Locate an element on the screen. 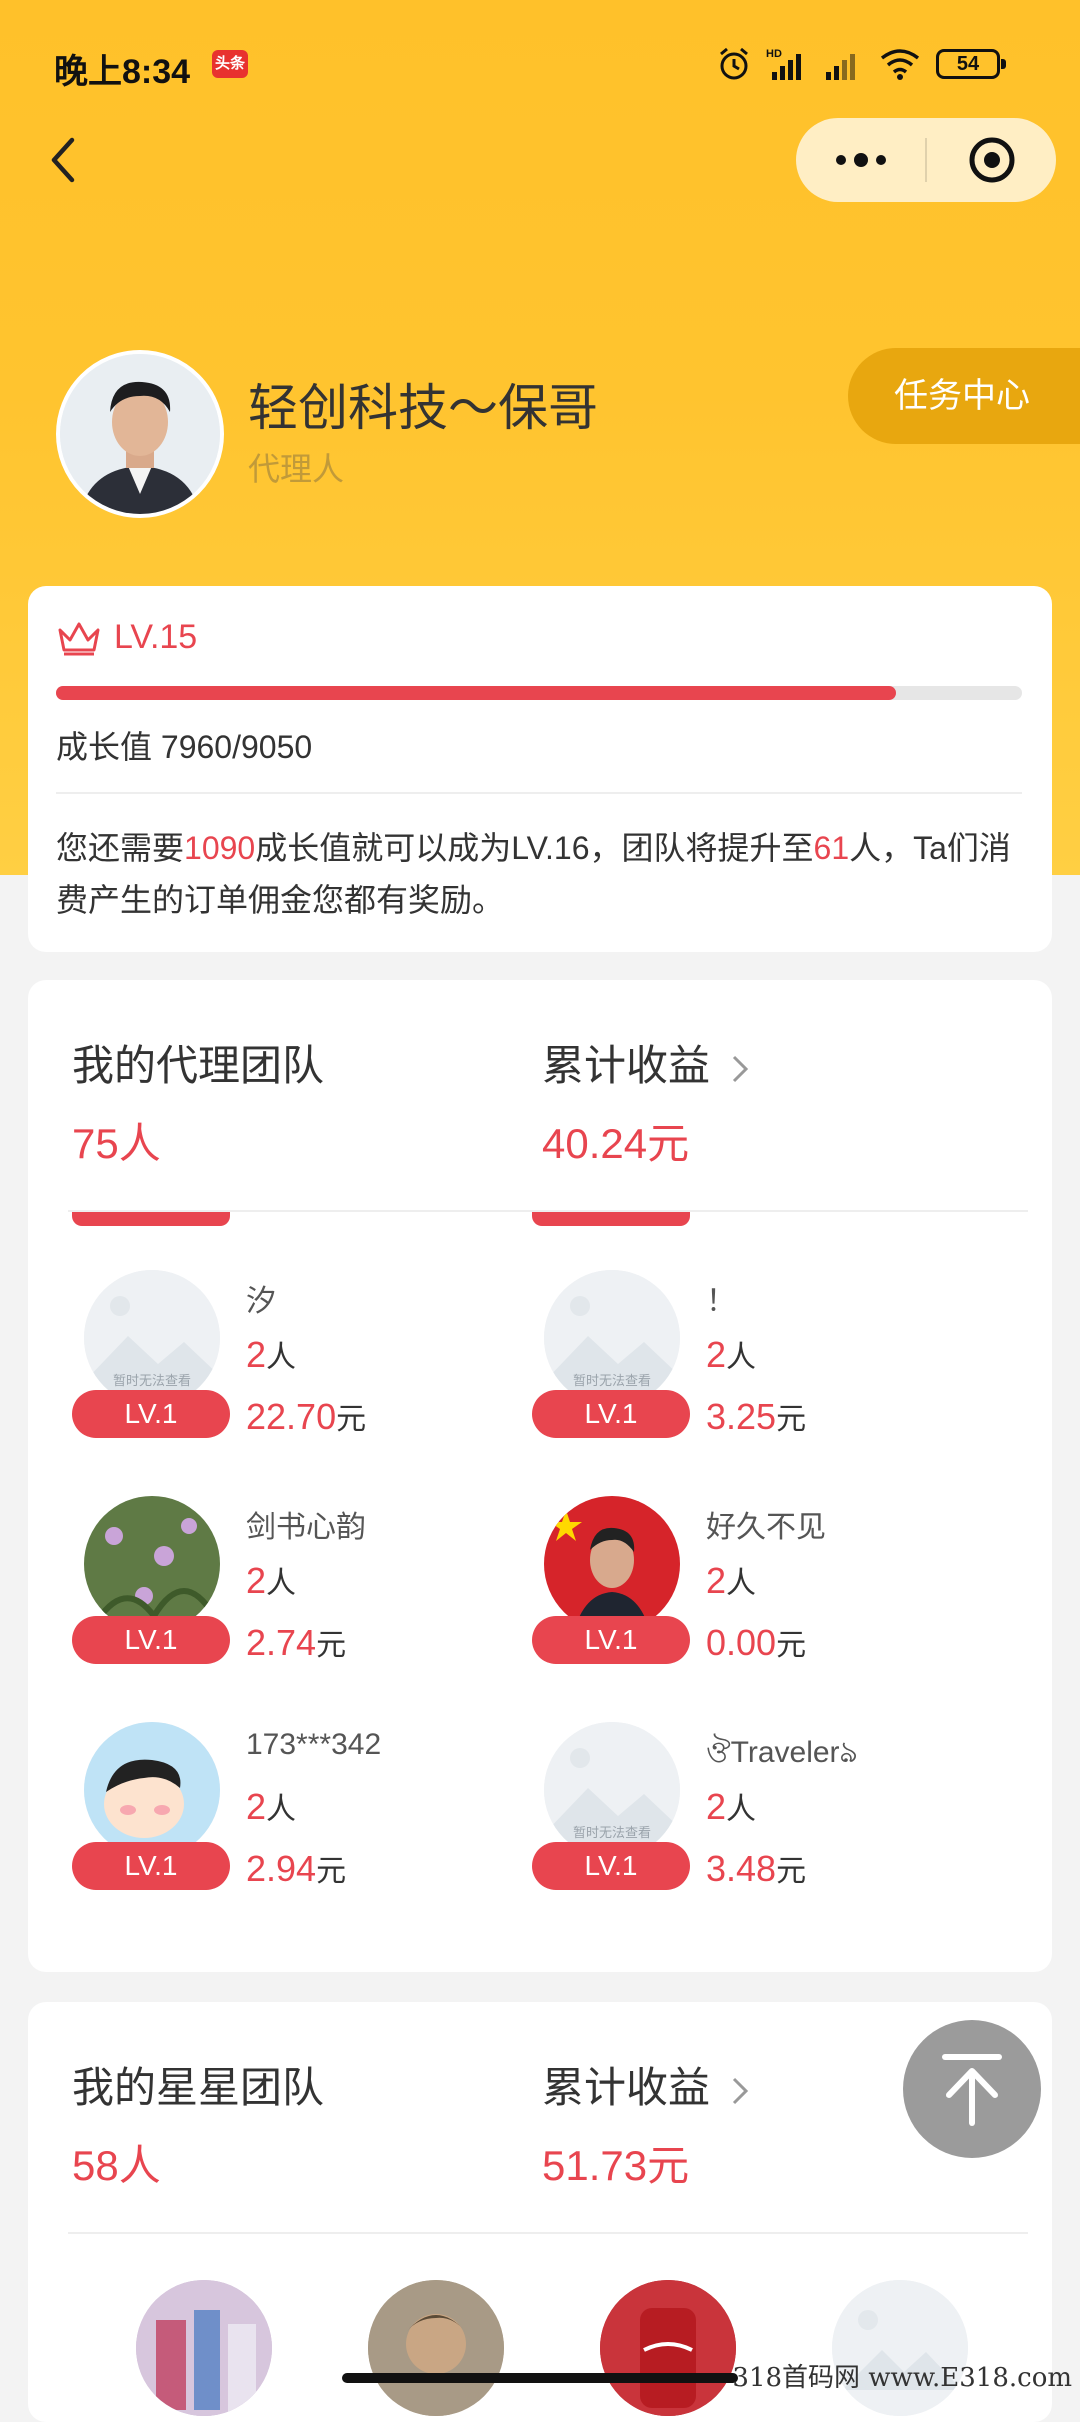 The height and width of the screenshot is (2422, 1080). star-earnings-link: 累计收益 is located at coordinates (647, 2084).